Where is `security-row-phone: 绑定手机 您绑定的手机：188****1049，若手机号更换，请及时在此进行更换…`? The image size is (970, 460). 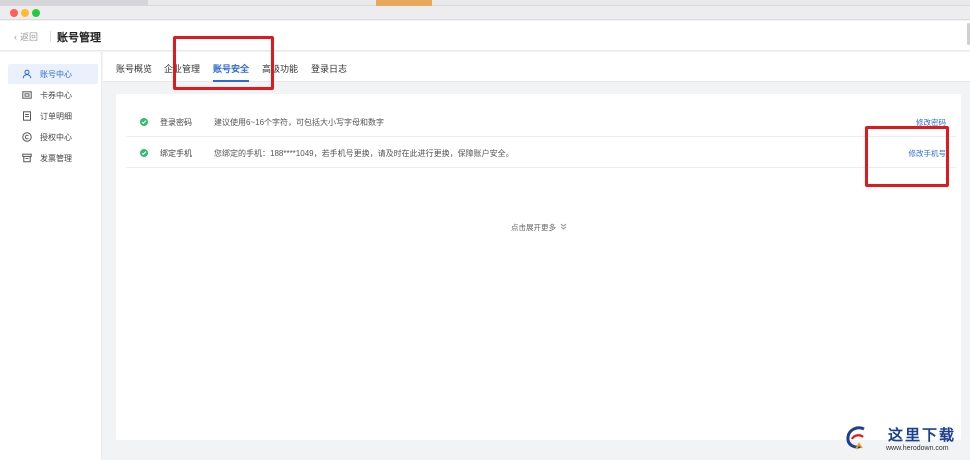
security-row-phone: 绑定手机 您绑定的手机：188****1049，若手机号更换，请及时在此进行更换… is located at coordinates (541, 153).